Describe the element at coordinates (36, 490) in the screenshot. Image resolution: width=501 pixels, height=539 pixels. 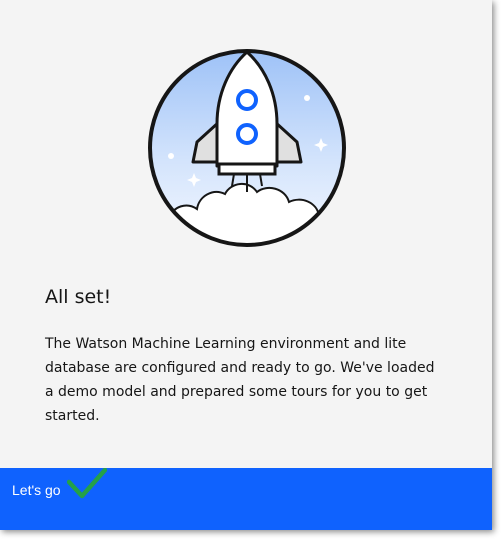
I see `lets-go-label: Let's go` at that location.